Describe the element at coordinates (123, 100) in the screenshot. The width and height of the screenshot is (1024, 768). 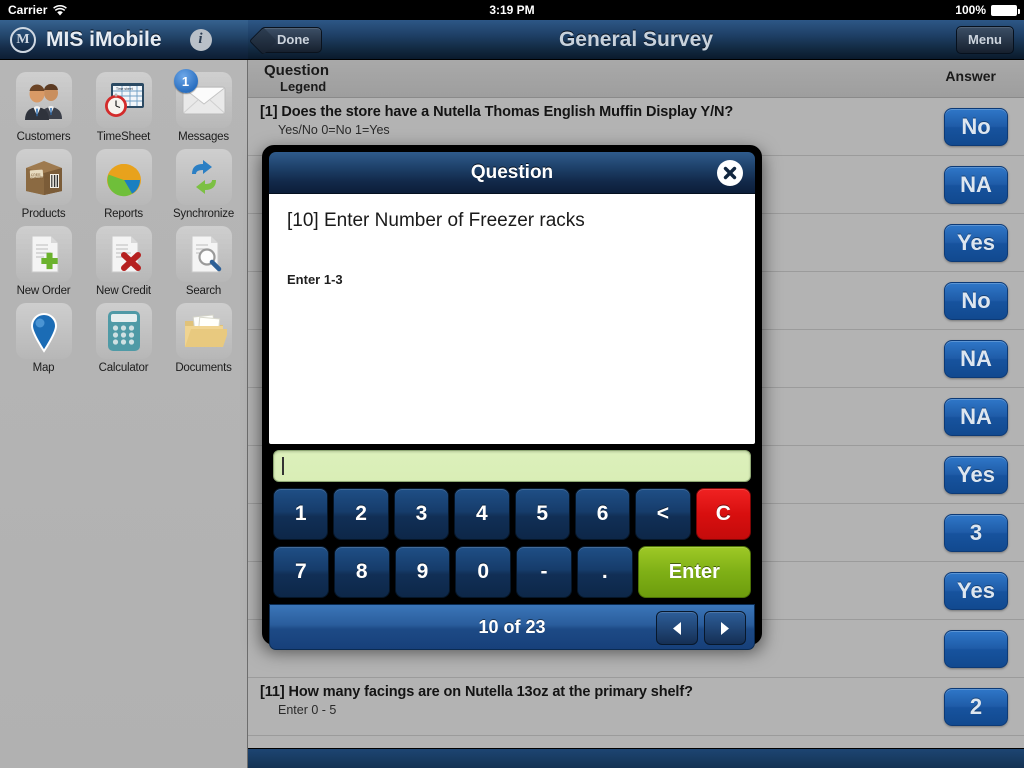
I see `timesheet-icon: Time sheet` at that location.